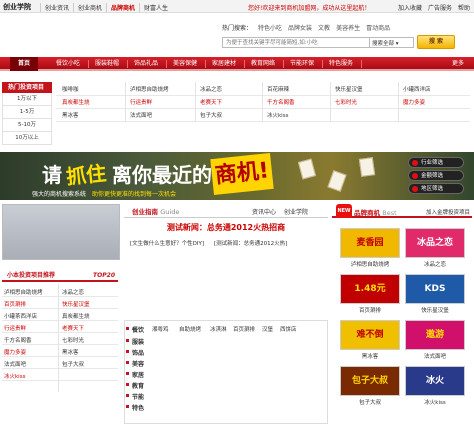  Describe the element at coordinates (24, 64) in the screenshot. I see `nav-home: 首页` at that location.